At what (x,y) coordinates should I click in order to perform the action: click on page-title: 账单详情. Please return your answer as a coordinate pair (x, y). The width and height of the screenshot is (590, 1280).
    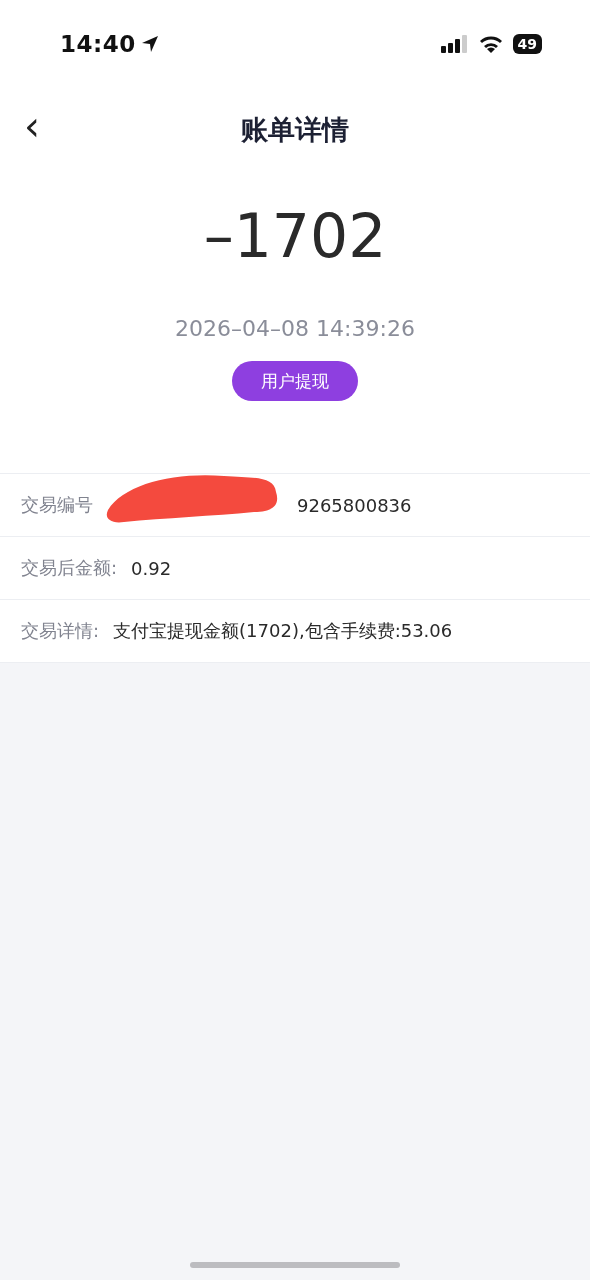
    Looking at the image, I should click on (295, 130).